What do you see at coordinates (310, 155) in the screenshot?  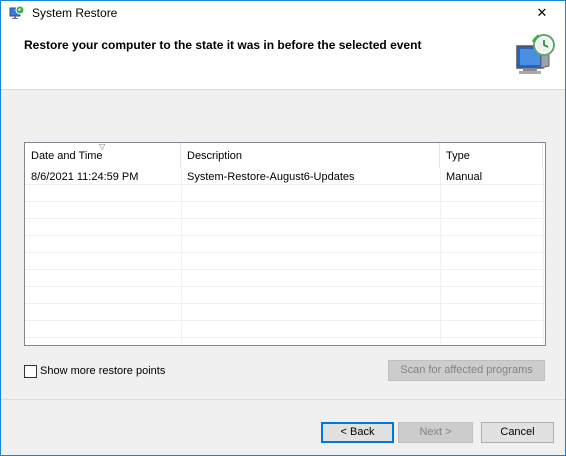 I see `column-header-description: Description` at bounding box center [310, 155].